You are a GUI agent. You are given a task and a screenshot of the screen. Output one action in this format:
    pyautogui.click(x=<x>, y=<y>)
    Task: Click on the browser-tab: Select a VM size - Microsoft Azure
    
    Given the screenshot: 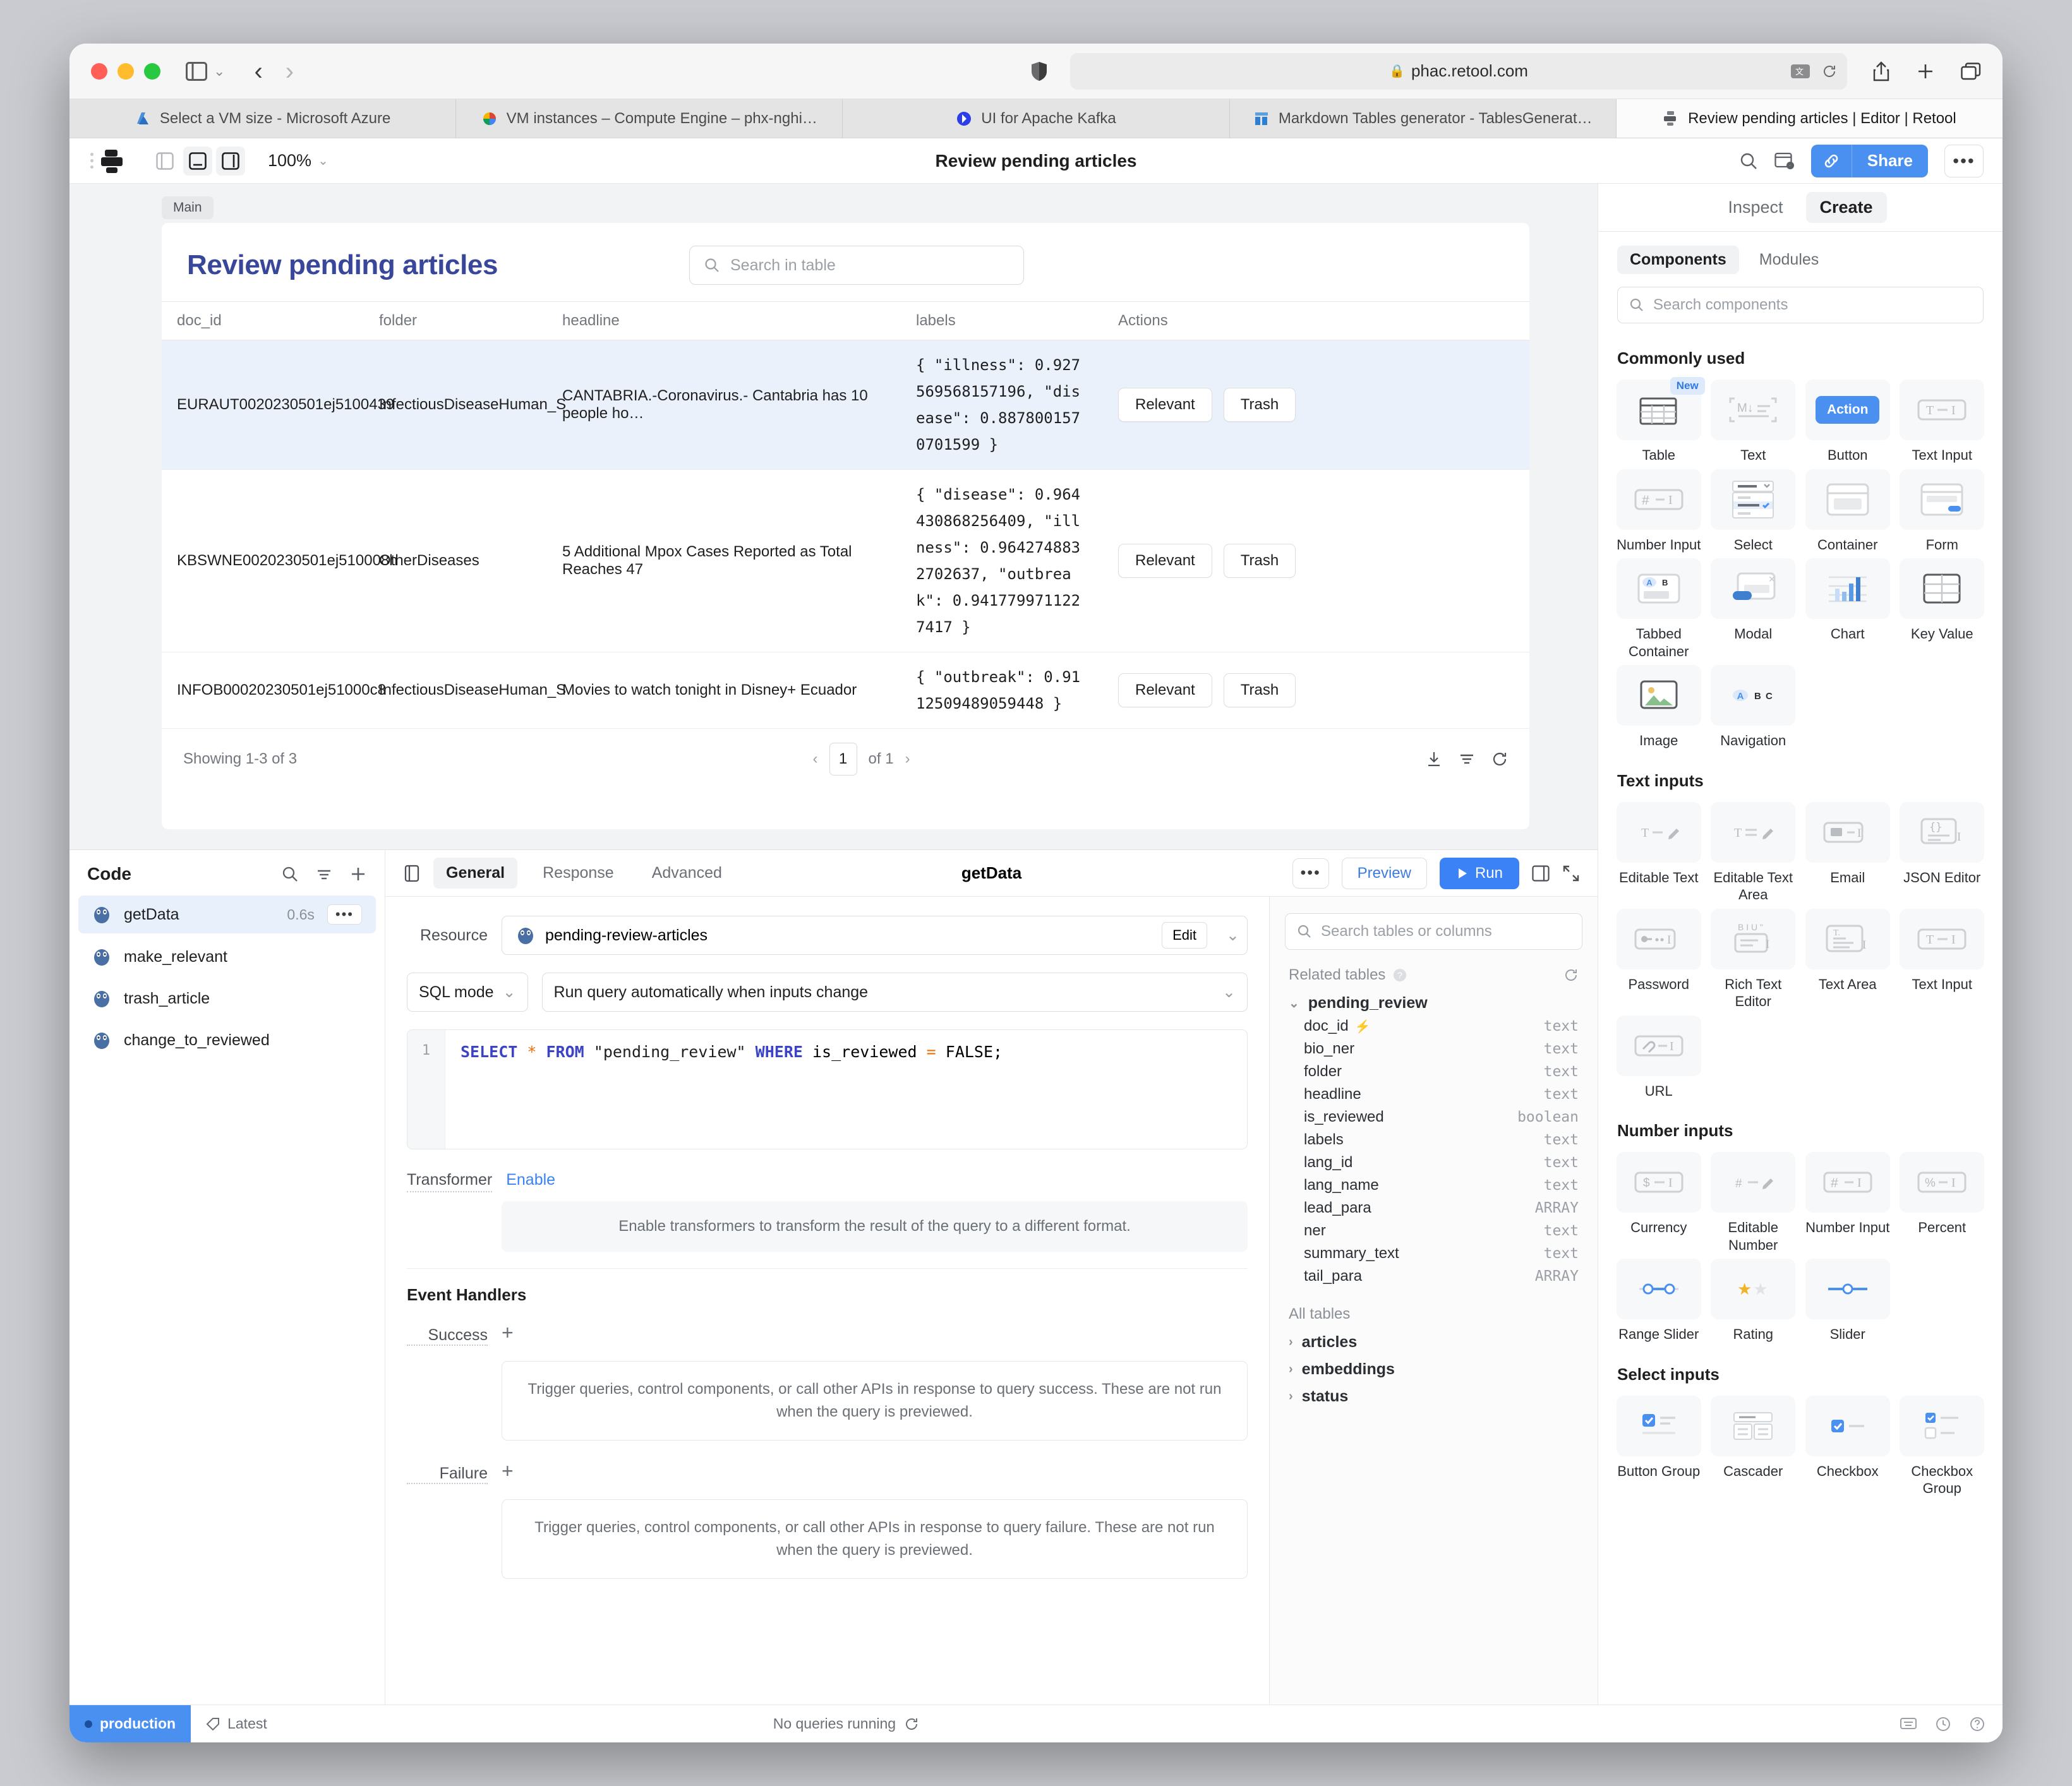 What is the action you would take?
    pyautogui.click(x=263, y=118)
    